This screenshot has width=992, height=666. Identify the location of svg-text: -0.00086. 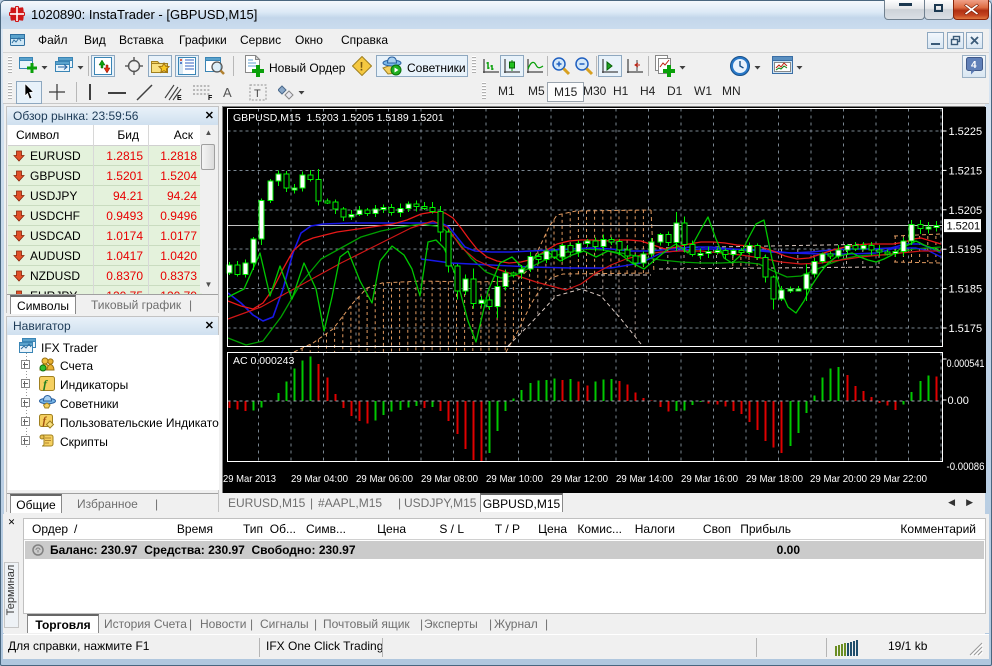
(966, 467).